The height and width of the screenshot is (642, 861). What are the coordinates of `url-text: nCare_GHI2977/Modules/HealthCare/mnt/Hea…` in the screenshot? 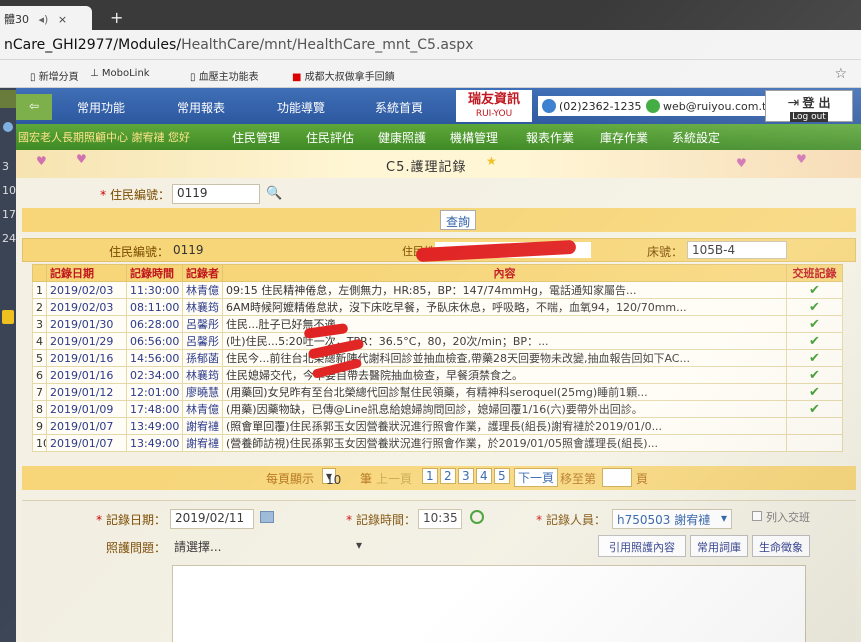 It's located at (238, 45).